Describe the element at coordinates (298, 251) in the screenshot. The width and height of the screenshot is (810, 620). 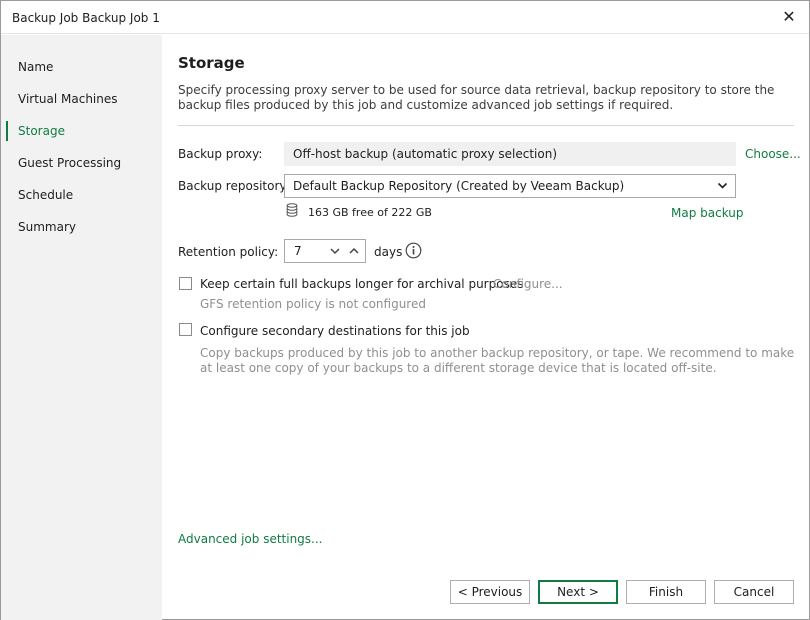
I see `retention-policy-value: 7` at that location.